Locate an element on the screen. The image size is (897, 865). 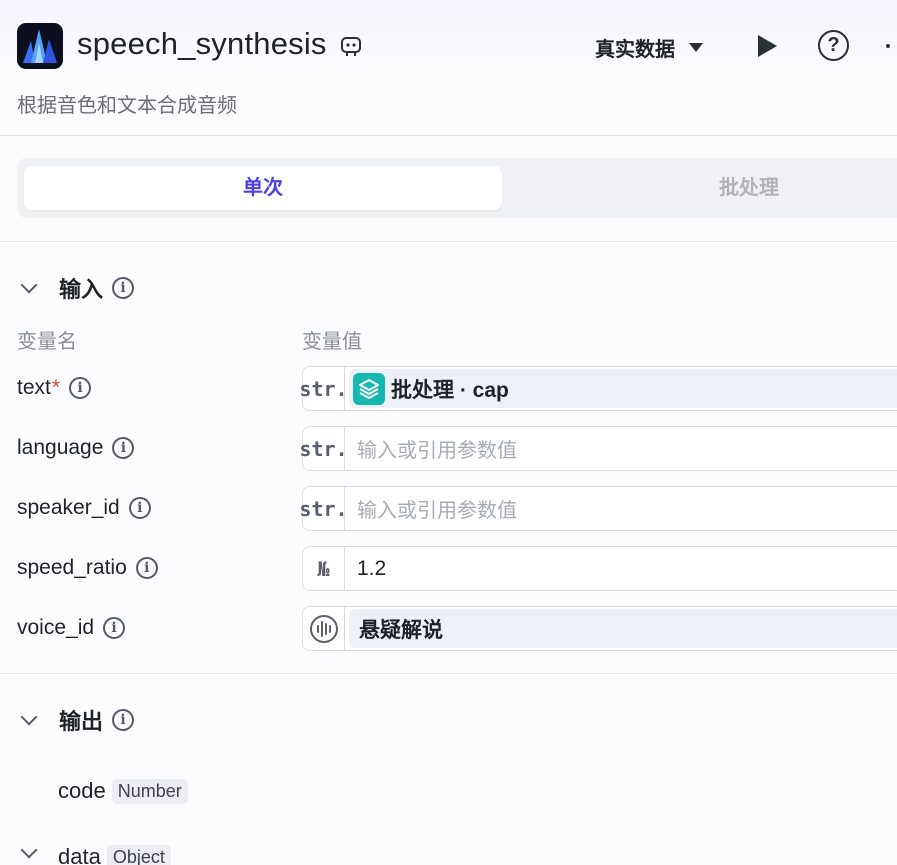
reference-label: 批处理 · cap is located at coordinates (450, 390).